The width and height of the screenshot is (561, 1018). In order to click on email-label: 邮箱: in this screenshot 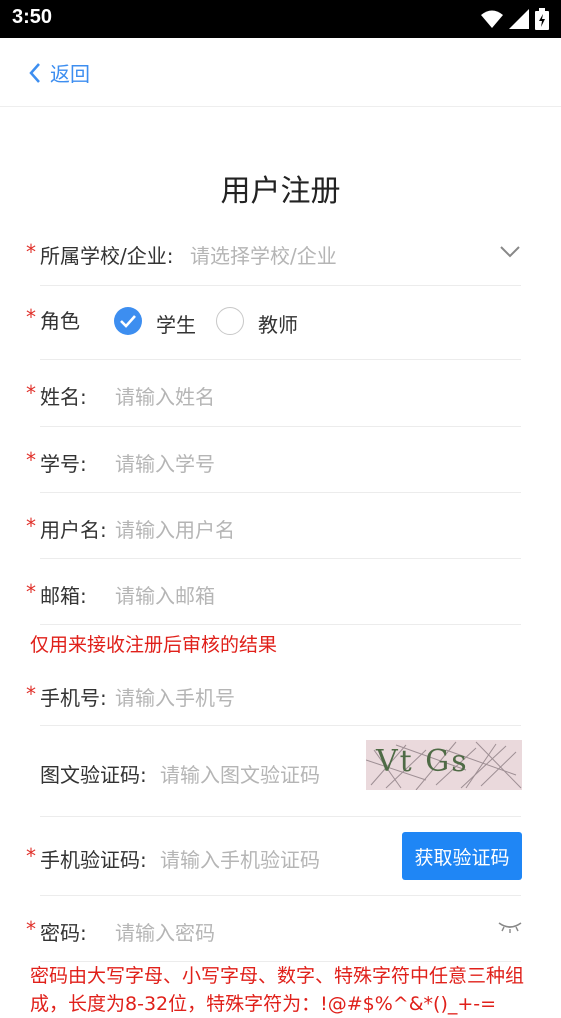, I will do `click(63, 596)`.